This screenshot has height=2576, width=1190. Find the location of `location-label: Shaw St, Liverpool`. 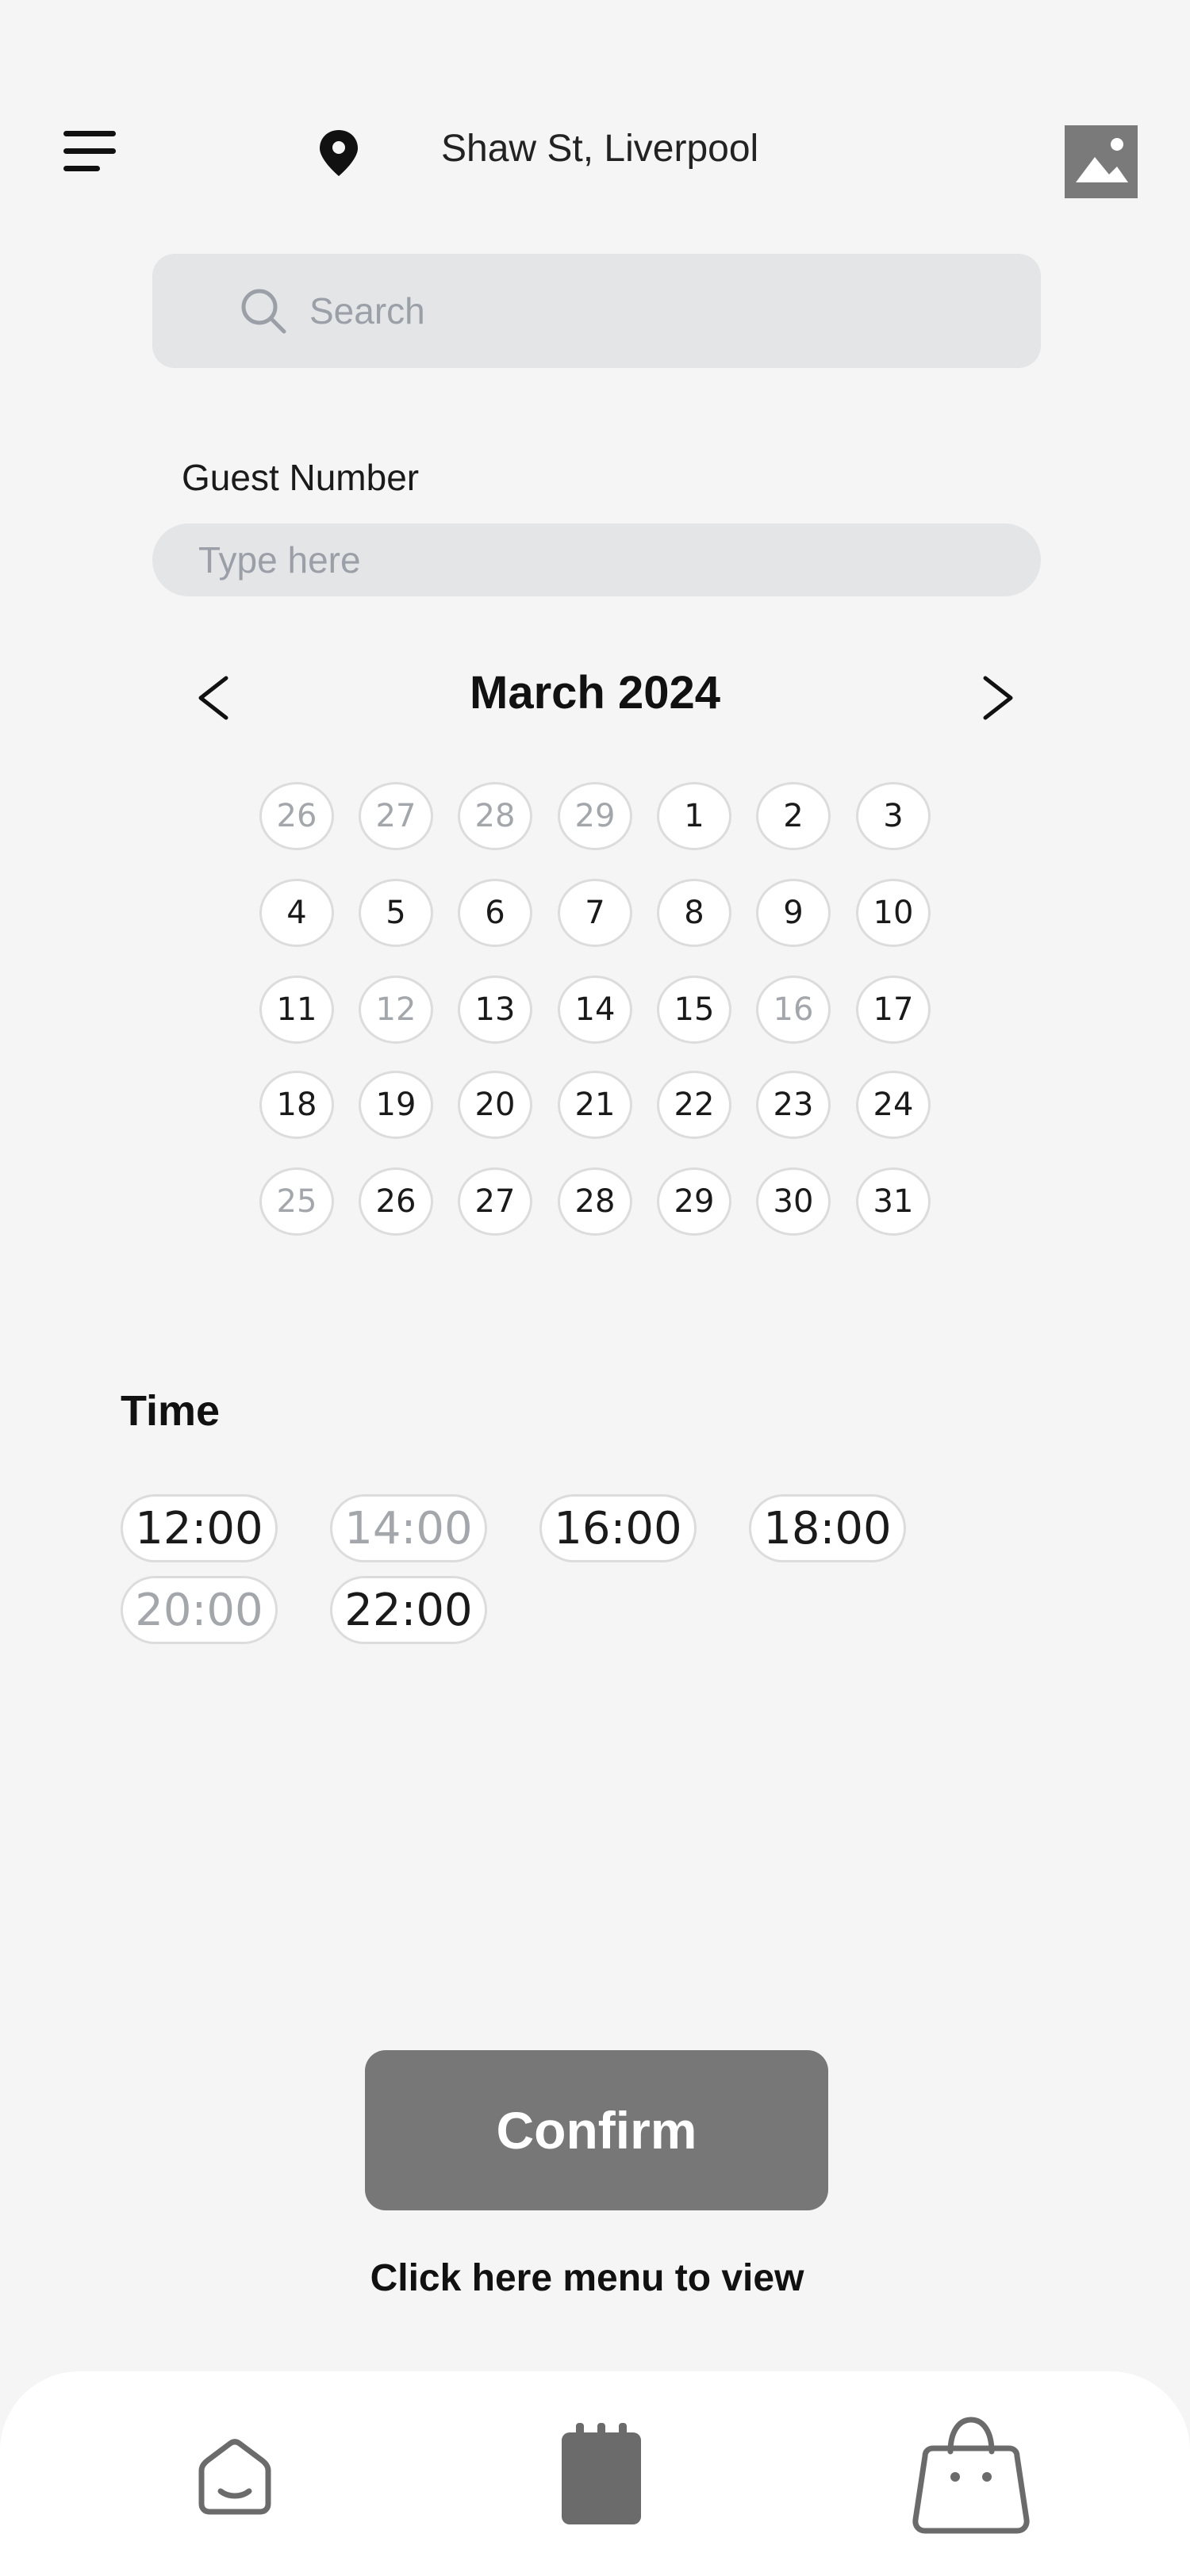

location-label: Shaw St, Liverpool is located at coordinates (599, 149).